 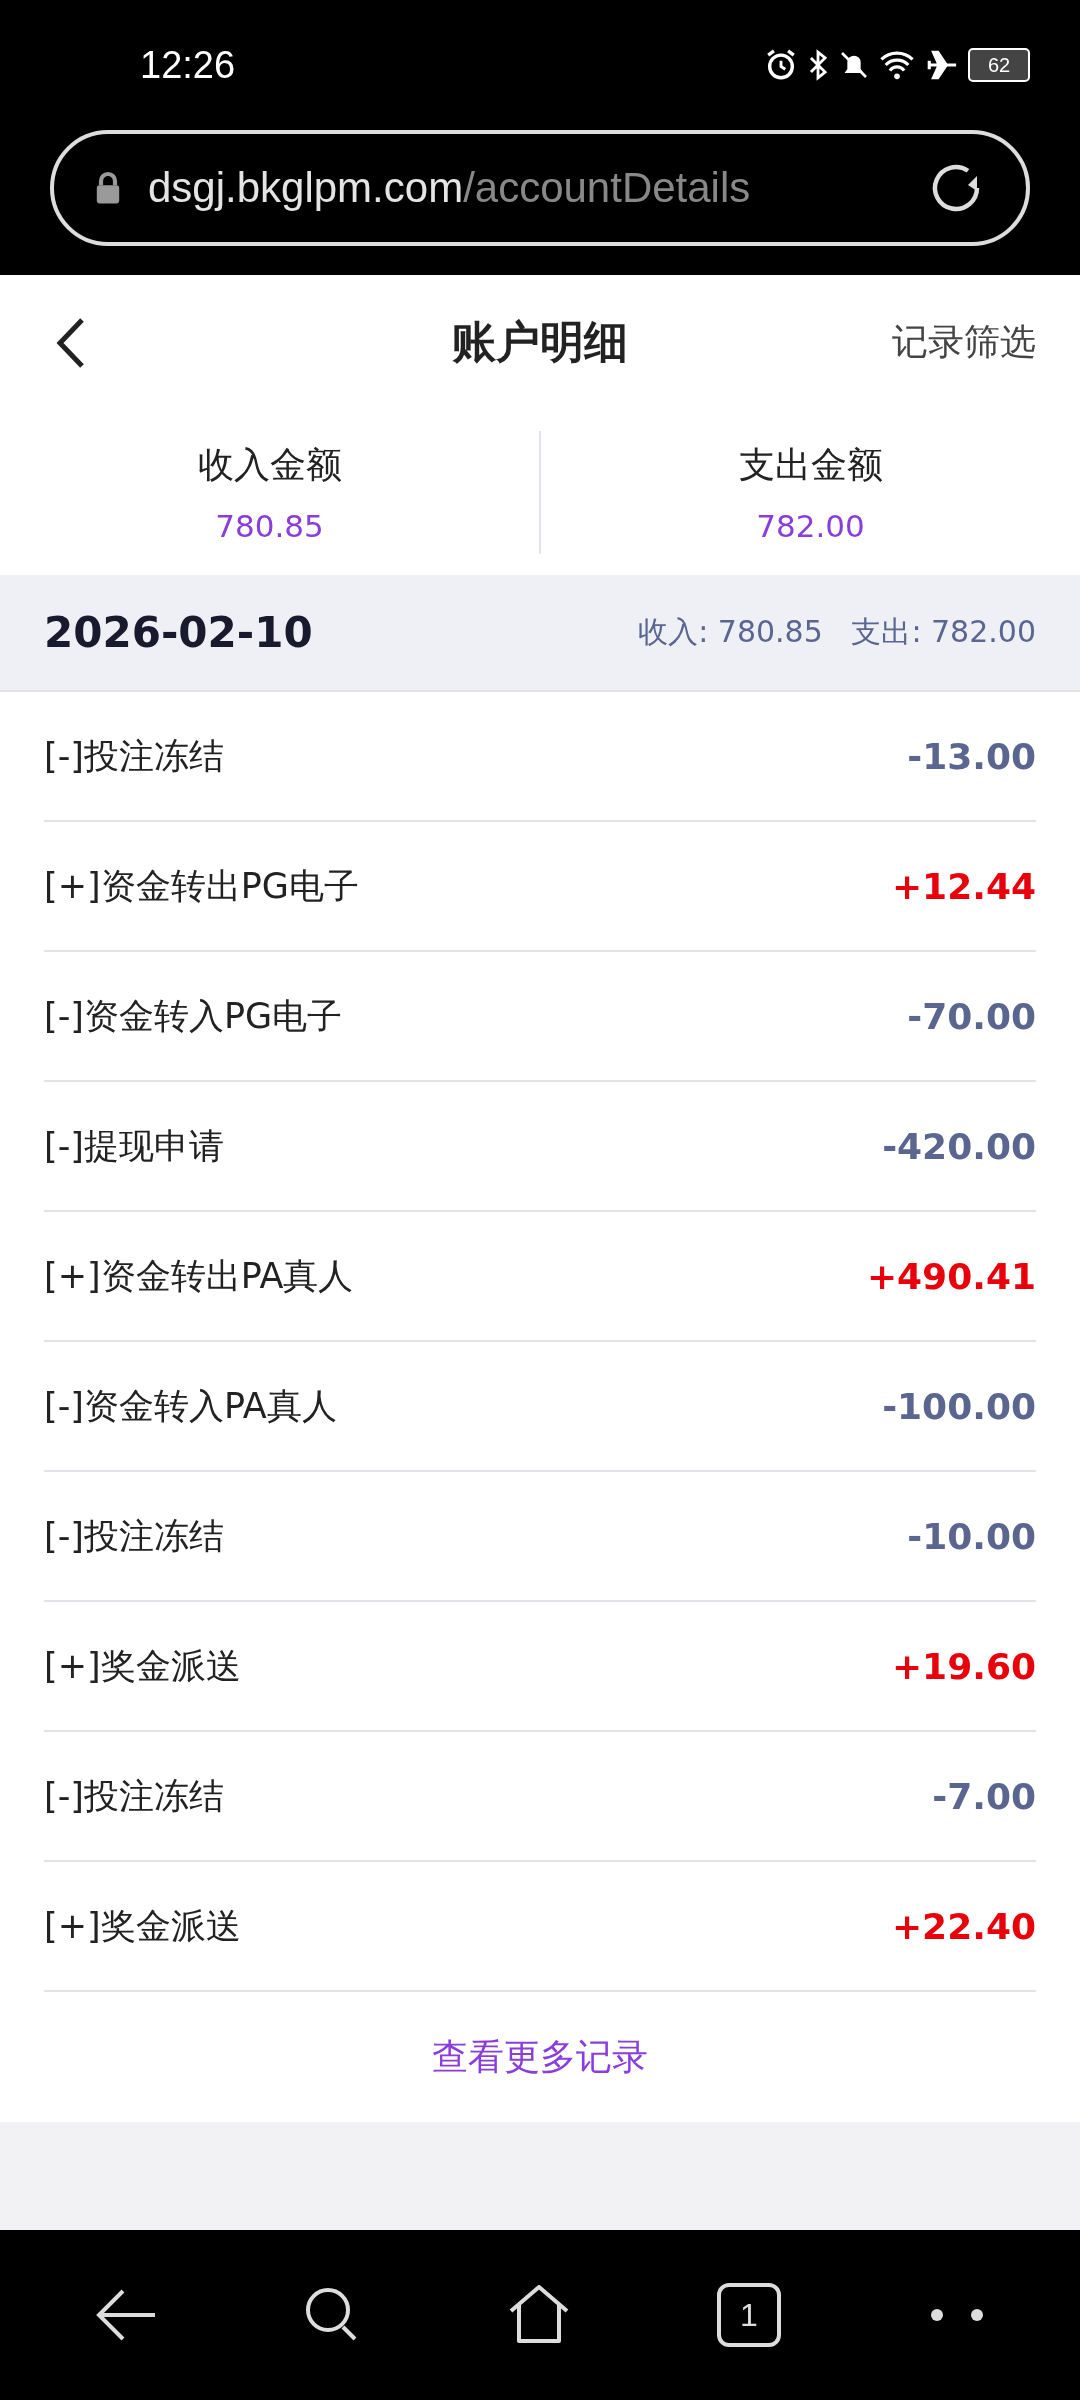 I want to click on record-amount: -420.00, so click(x=959, y=1146).